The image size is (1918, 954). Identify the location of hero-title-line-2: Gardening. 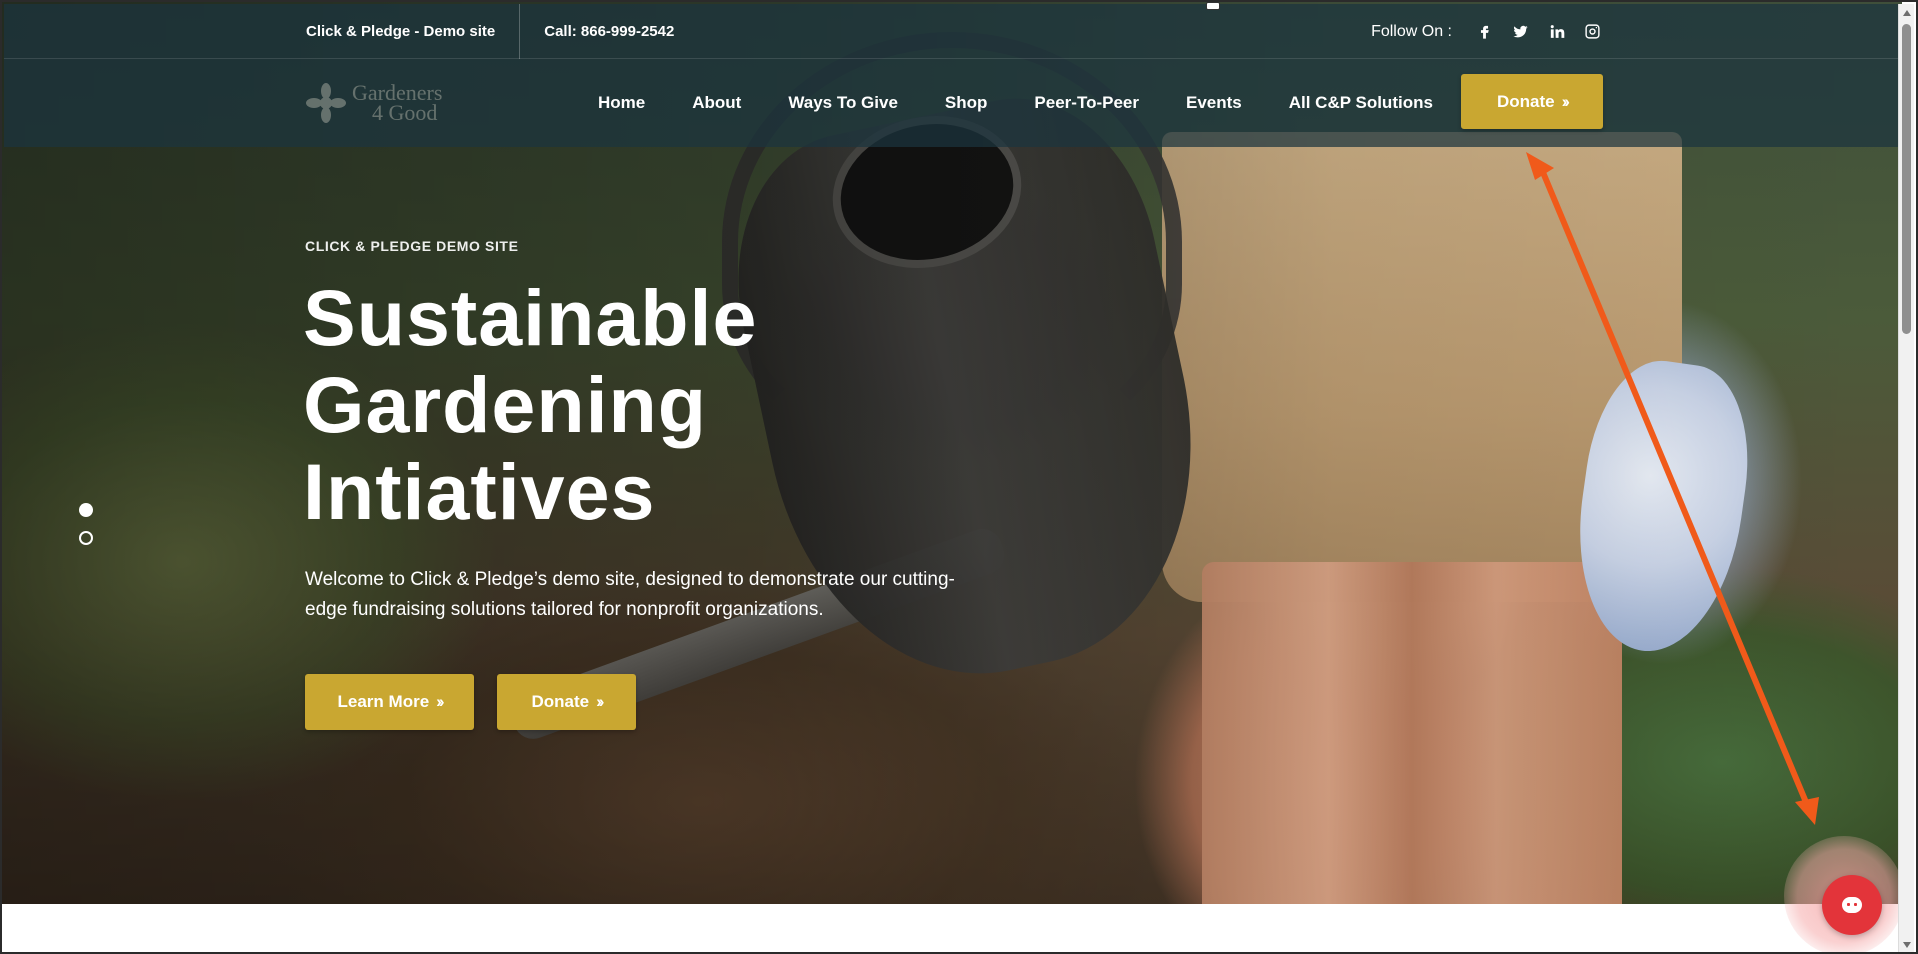
(505, 404).